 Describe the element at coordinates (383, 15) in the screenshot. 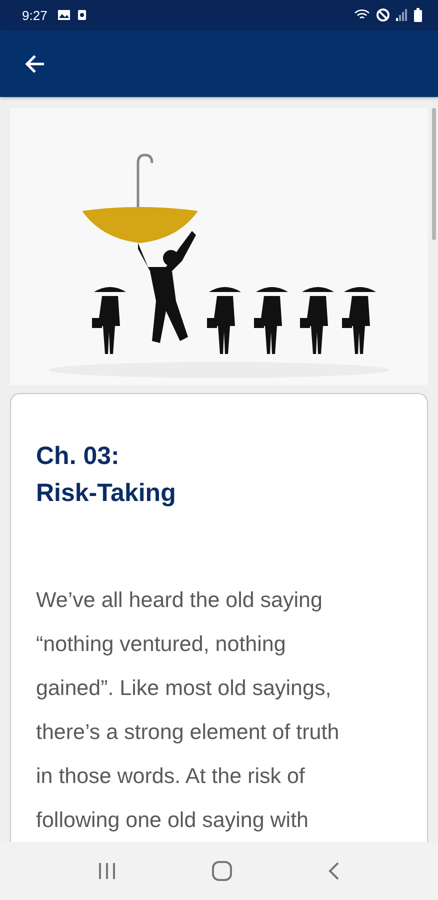

I see `blocked-icon` at that location.